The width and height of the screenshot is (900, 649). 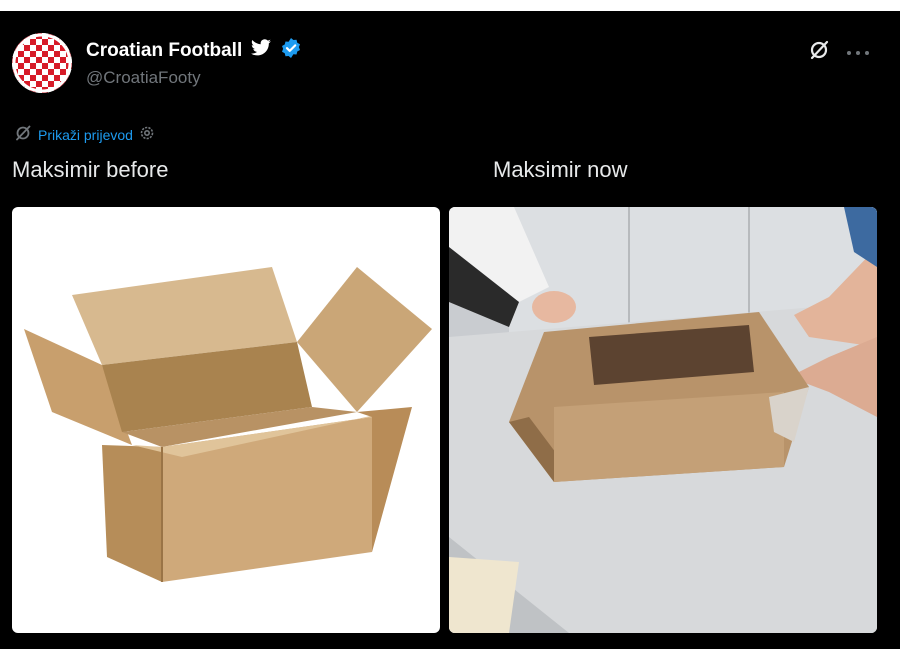 What do you see at coordinates (90, 169) in the screenshot?
I see `caption-left: Maksimir before` at bounding box center [90, 169].